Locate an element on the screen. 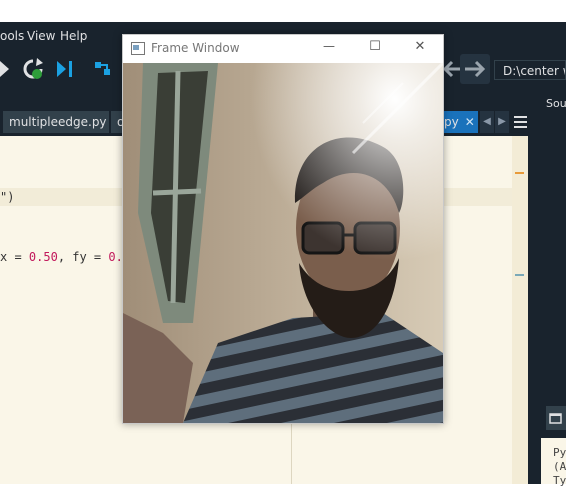 The height and width of the screenshot is (487, 566). run-cell-icon is located at coordinates (66, 69).